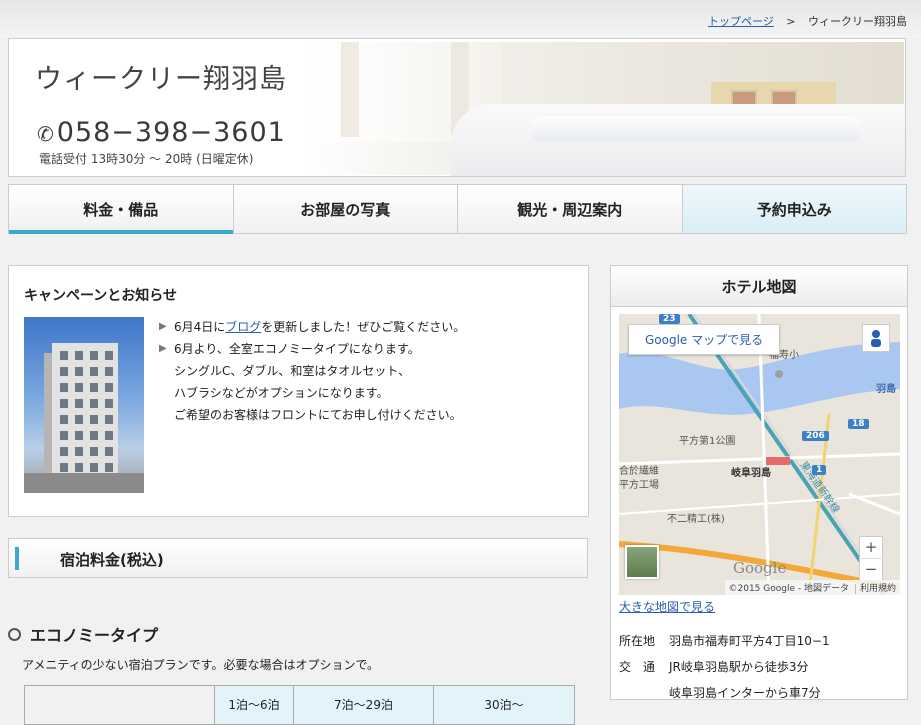 Image resolution: width=921 pixels, height=725 pixels. I want to click on main-nav: 料金・備品 お部屋の写真 観光・周辺案内 予約申込み, so click(457, 209).